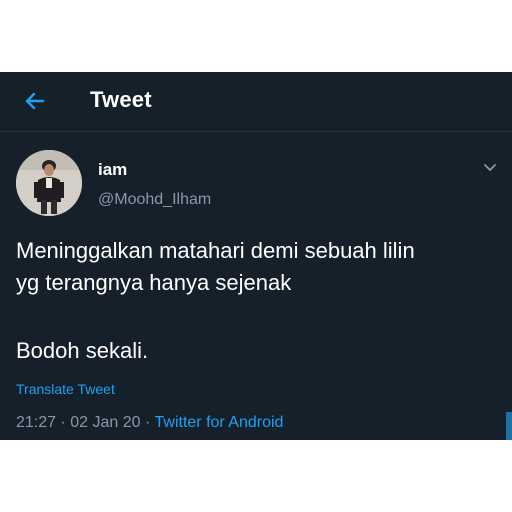 Image resolution: width=512 pixels, height=512 pixels. I want to click on page-title: Tweet, so click(121, 99).